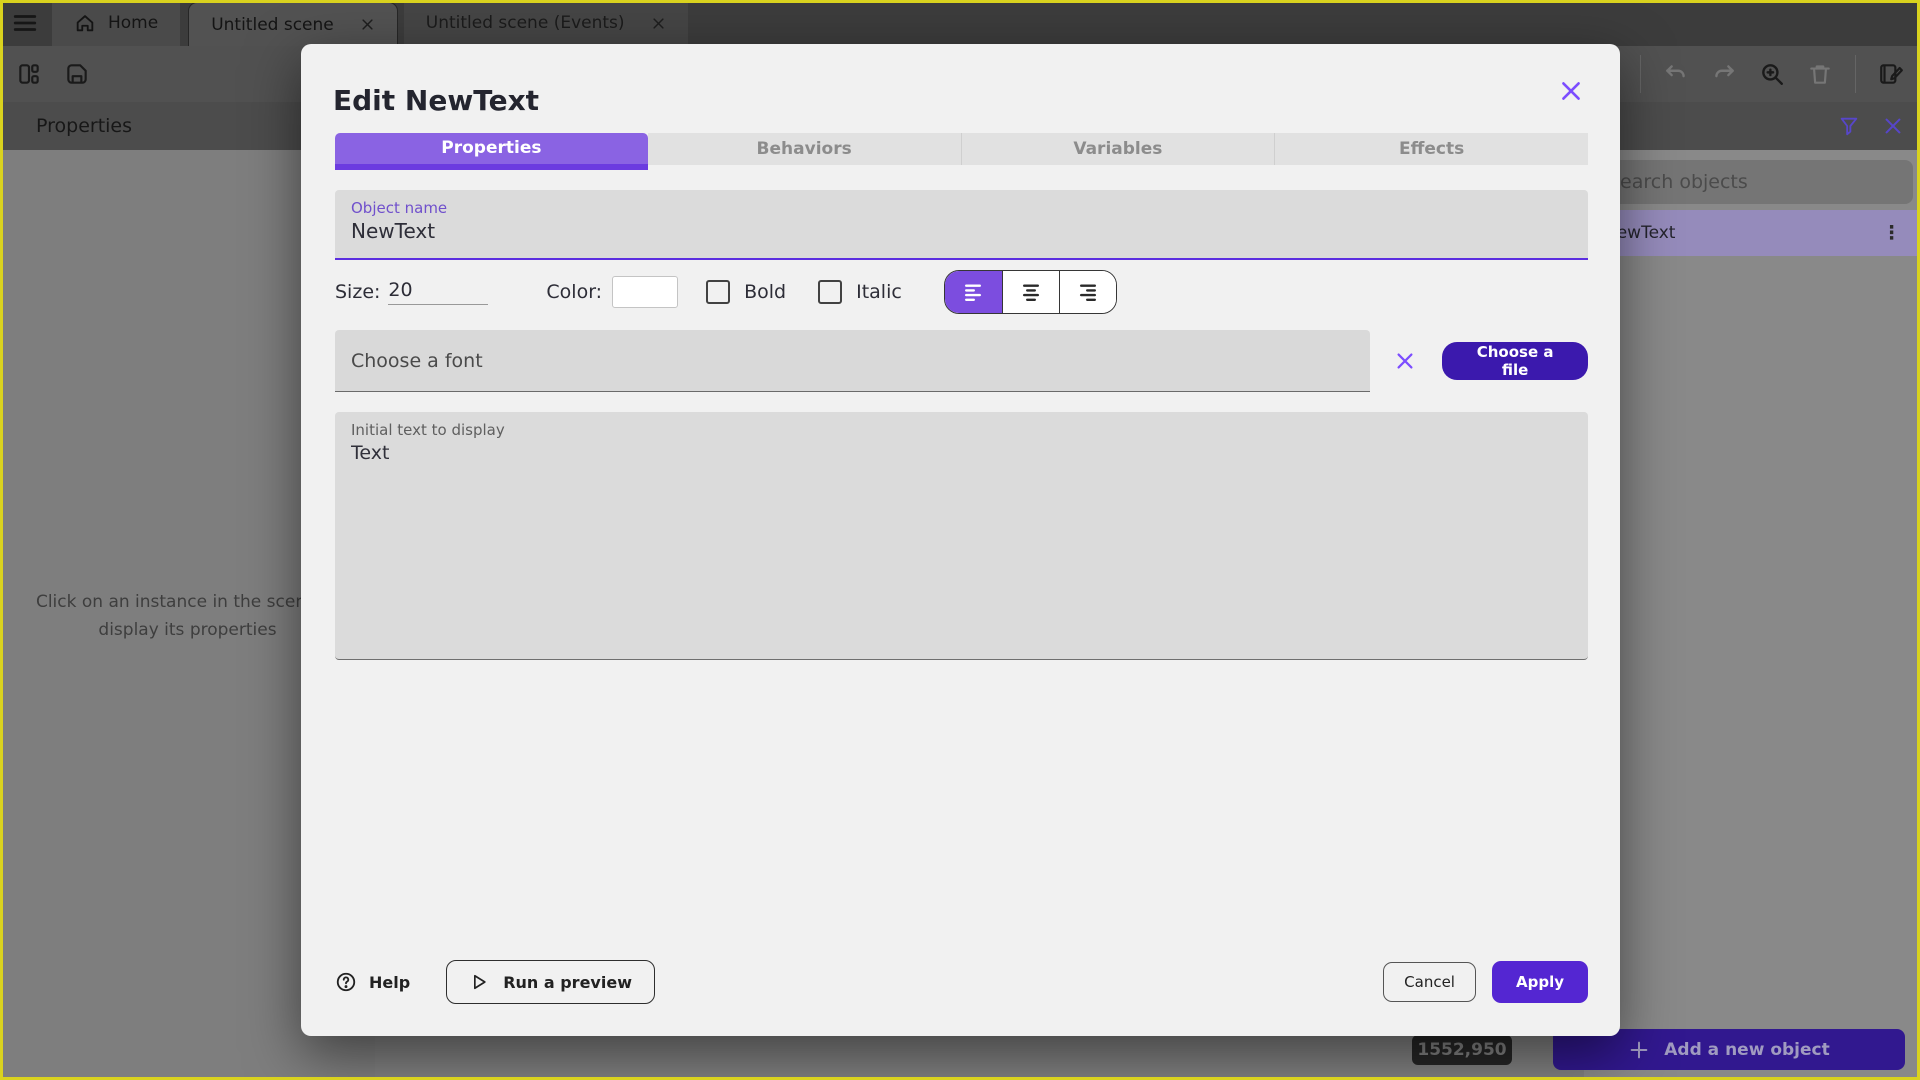  Describe the element at coordinates (1405, 361) in the screenshot. I see `clear-font-icon` at that location.